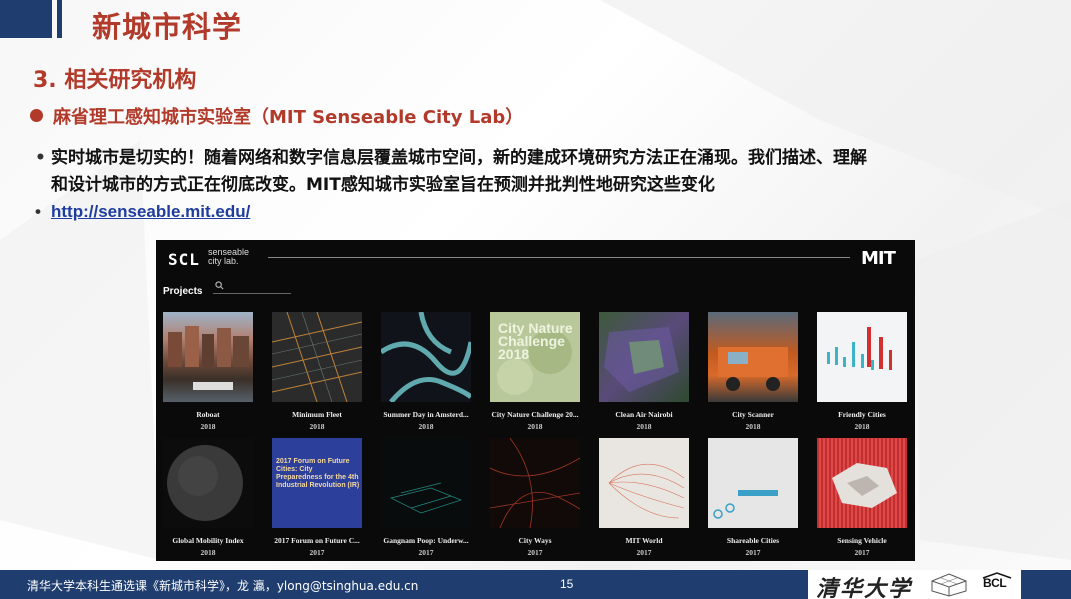 The image size is (1071, 599). What do you see at coordinates (36, 115) in the screenshot?
I see `bullet-dot-icon` at bounding box center [36, 115].